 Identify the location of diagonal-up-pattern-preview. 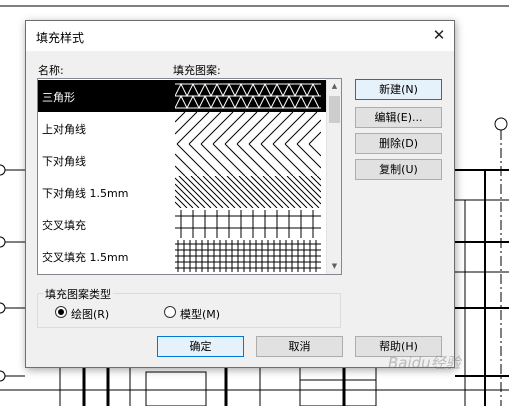
(248, 128).